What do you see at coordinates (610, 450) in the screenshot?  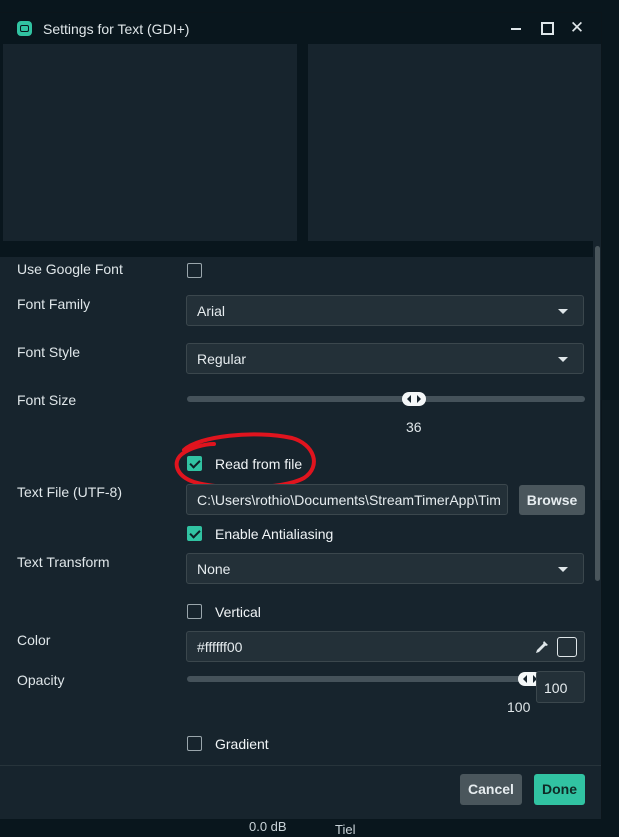 I see `background-app-strip` at bounding box center [610, 450].